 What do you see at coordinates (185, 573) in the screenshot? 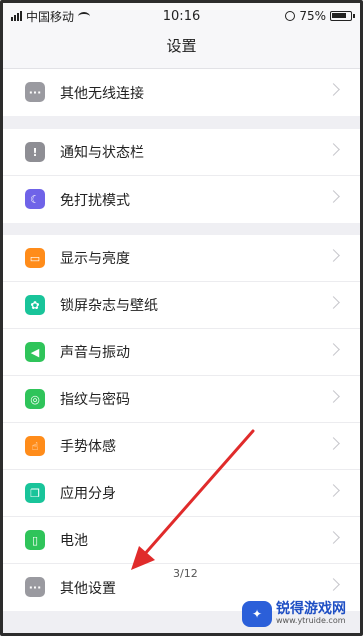
I see `page-indicator: 3/12` at bounding box center [185, 573].